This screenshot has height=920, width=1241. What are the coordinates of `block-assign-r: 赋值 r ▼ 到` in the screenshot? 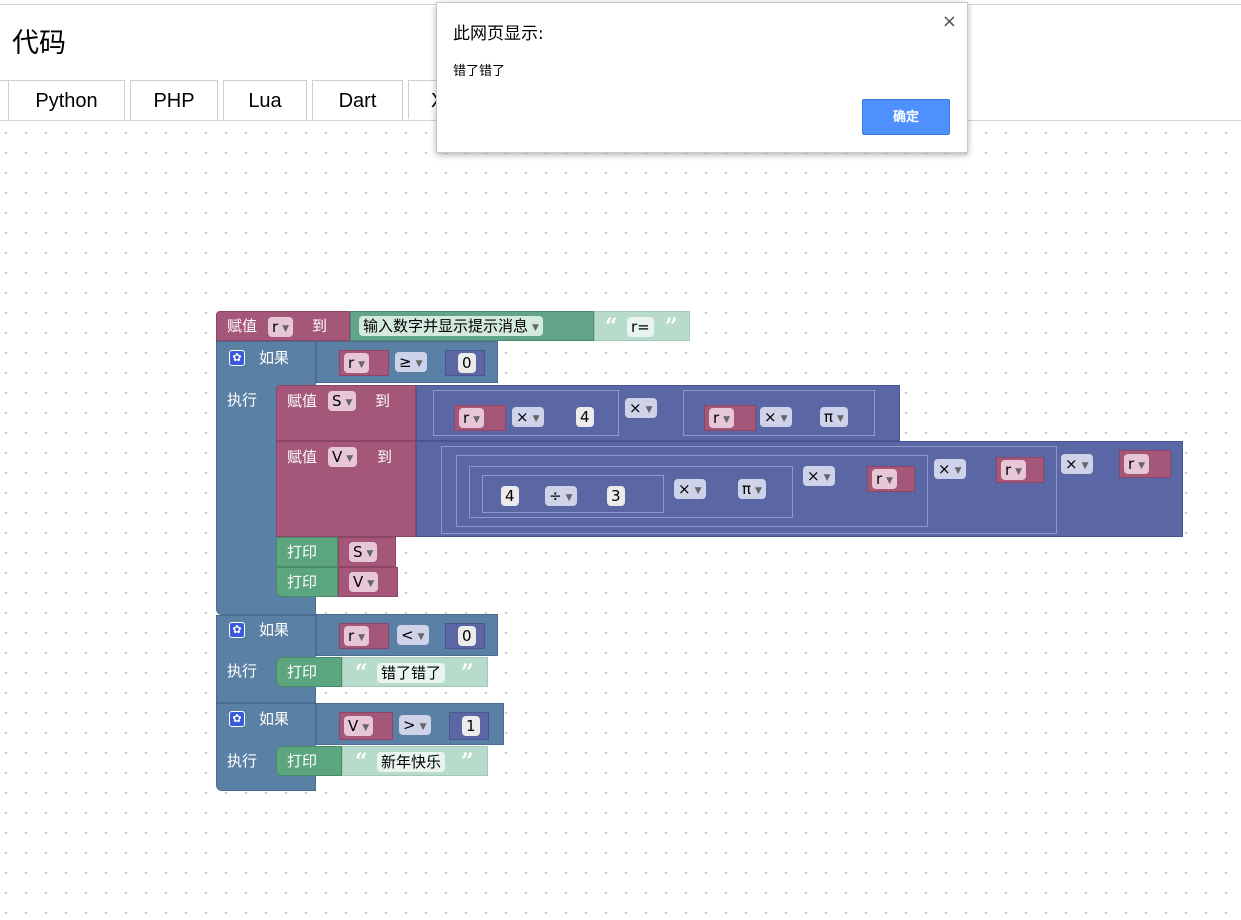 It's located at (283, 326).